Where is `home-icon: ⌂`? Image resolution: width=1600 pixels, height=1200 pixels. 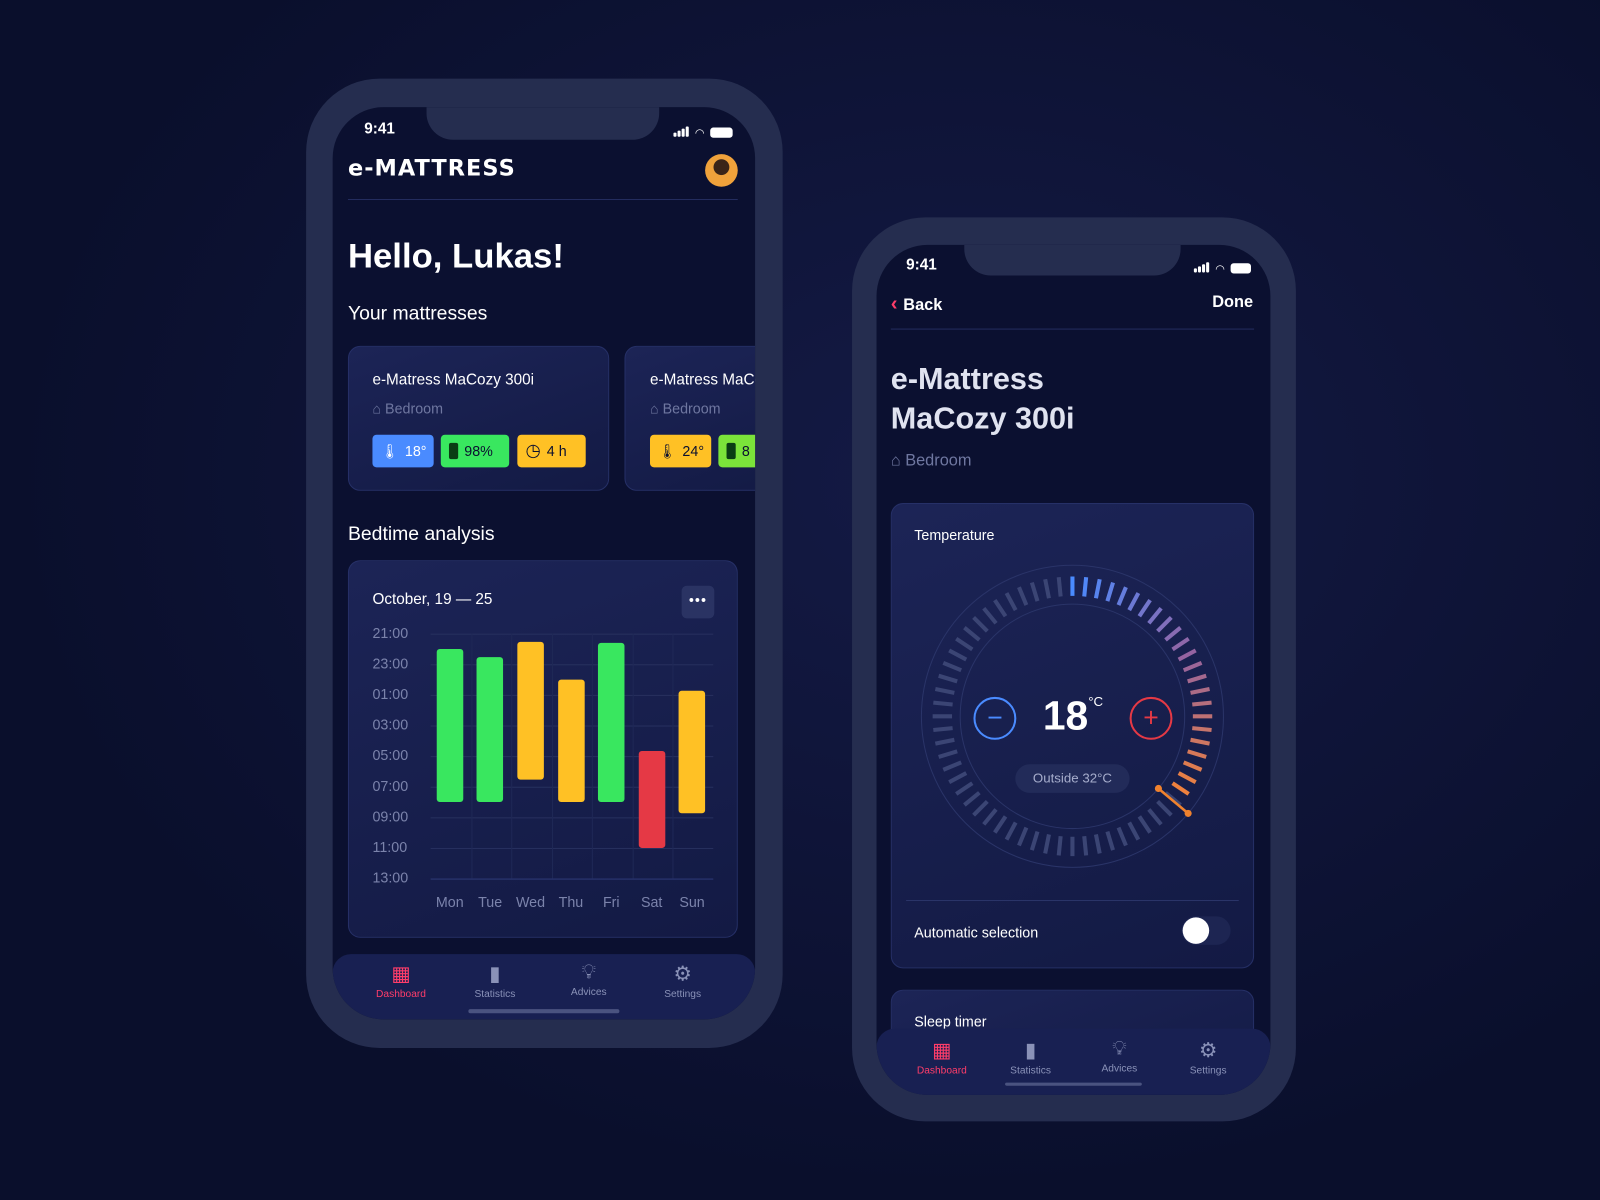
home-icon: ⌂ is located at coordinates (898, 461).